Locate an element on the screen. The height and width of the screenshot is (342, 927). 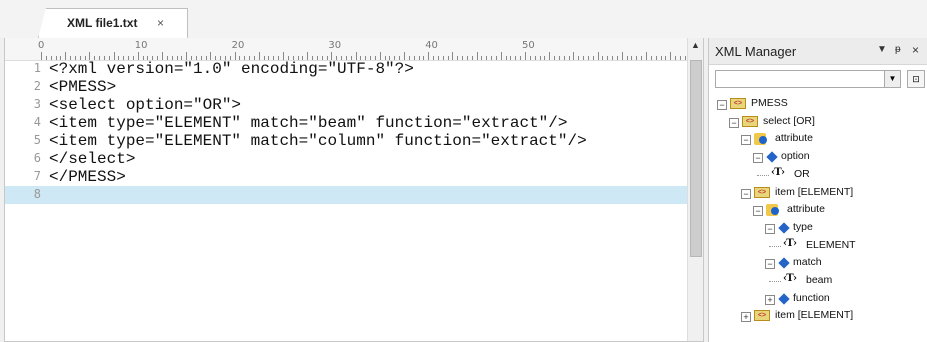
ruler-label: 20 is located at coordinates (238, 45).